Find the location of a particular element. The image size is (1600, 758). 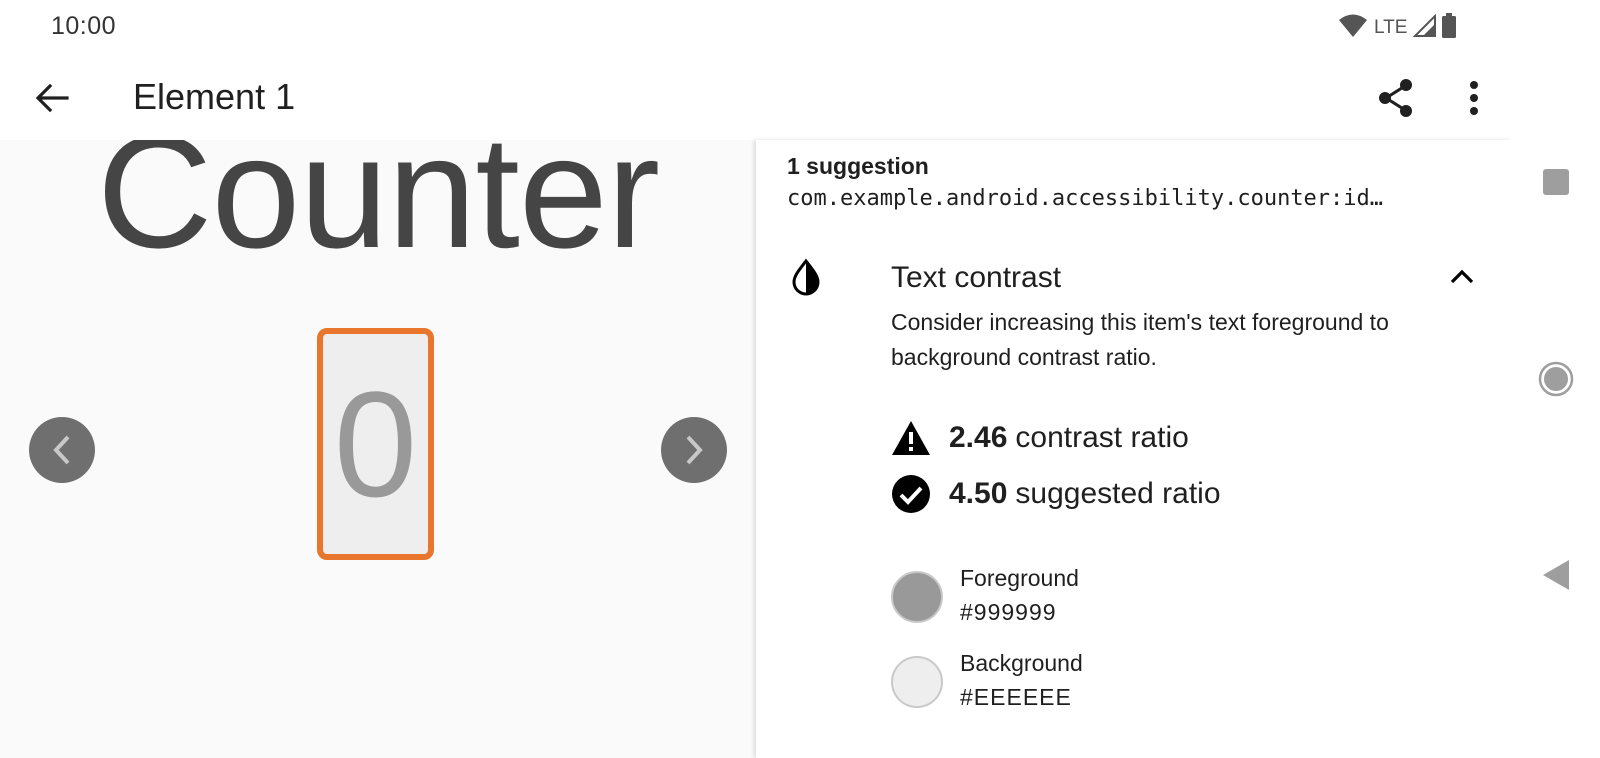

increment-button is located at coordinates (694, 450).